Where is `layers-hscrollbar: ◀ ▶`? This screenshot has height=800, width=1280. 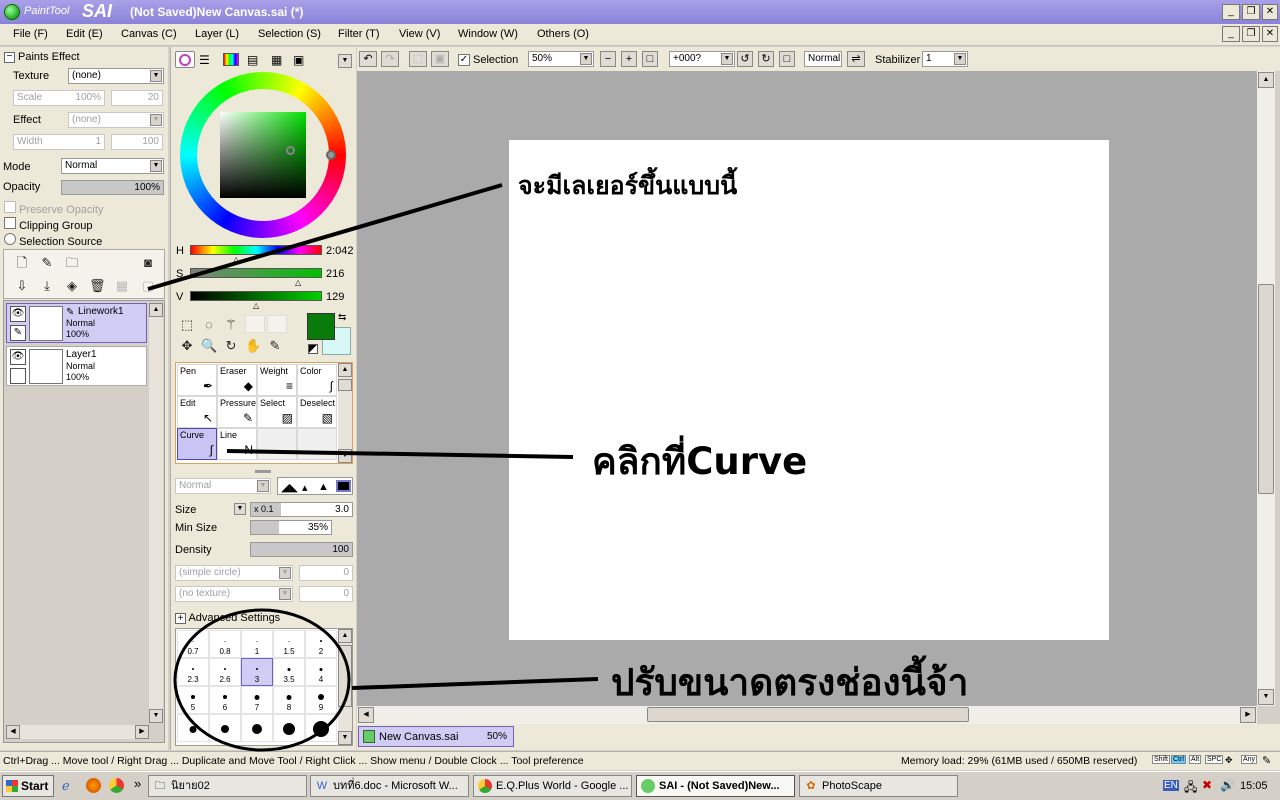 layers-hscrollbar: ◀ ▶ is located at coordinates (77, 732).